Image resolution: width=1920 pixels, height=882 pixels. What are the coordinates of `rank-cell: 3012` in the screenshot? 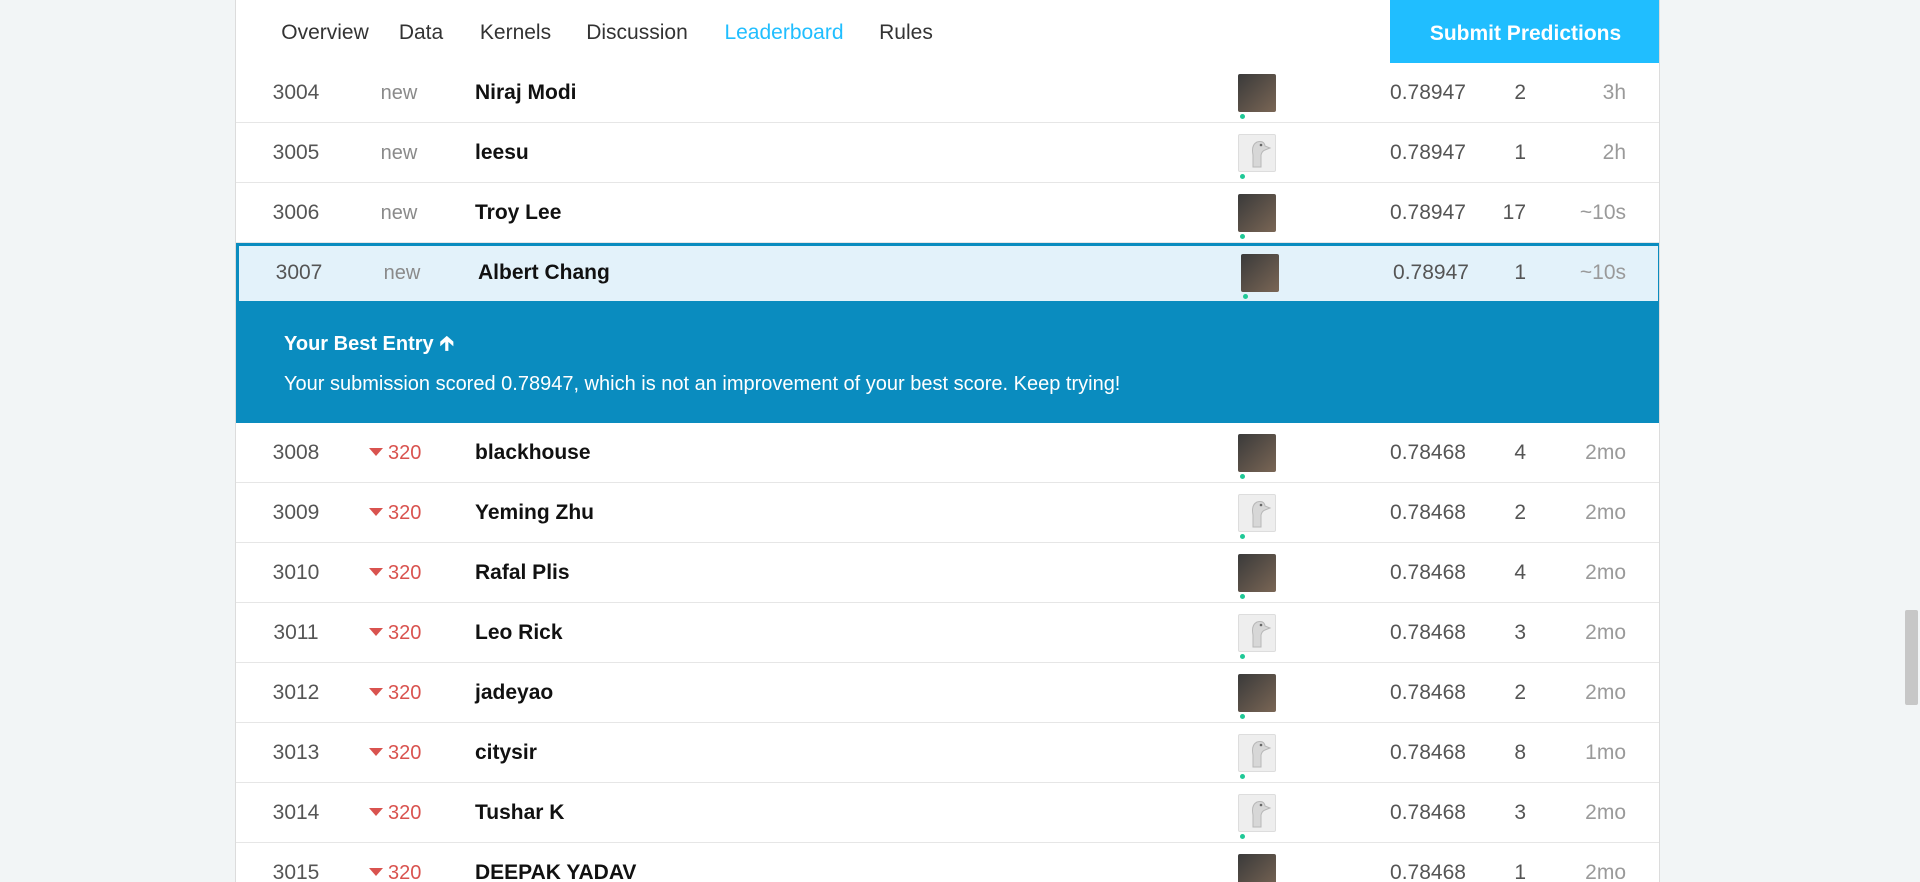 It's located at (296, 692).